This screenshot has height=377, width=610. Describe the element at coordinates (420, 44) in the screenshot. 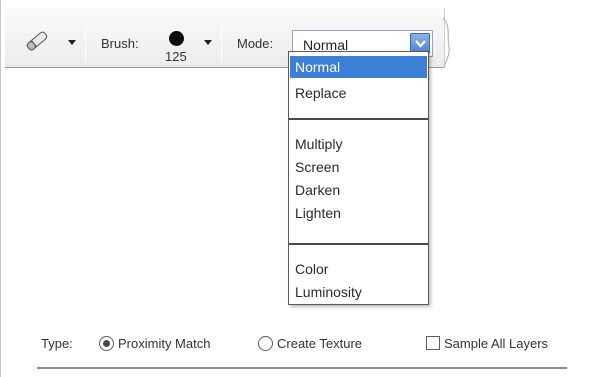

I see `chevron-down-icon` at that location.